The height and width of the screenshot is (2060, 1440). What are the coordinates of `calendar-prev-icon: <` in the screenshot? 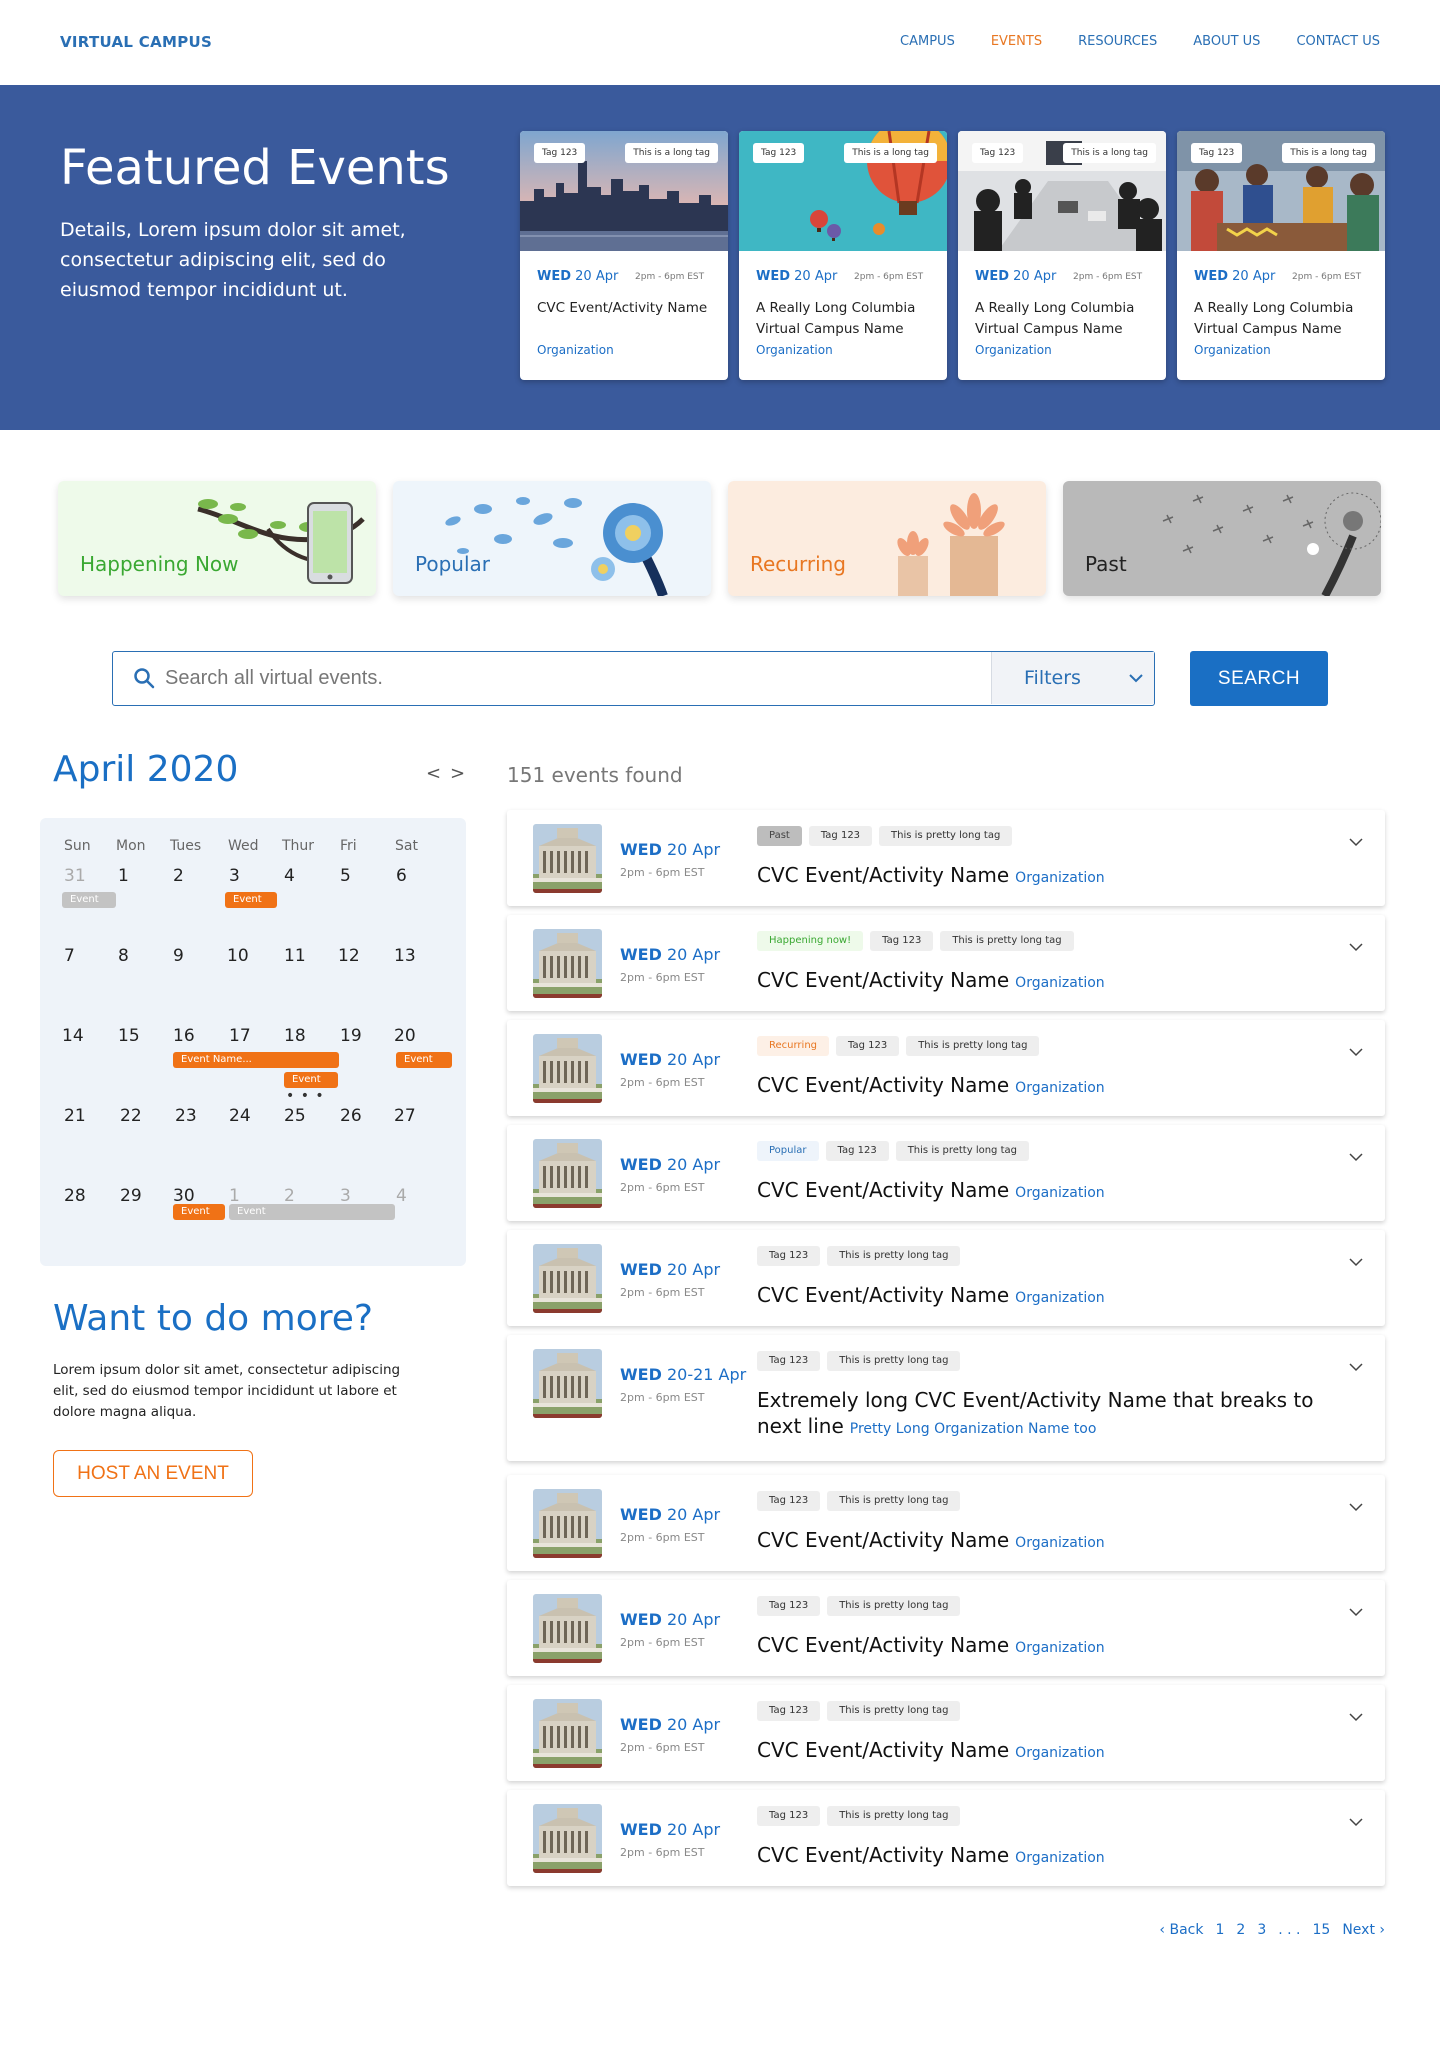 It's located at (433, 773).